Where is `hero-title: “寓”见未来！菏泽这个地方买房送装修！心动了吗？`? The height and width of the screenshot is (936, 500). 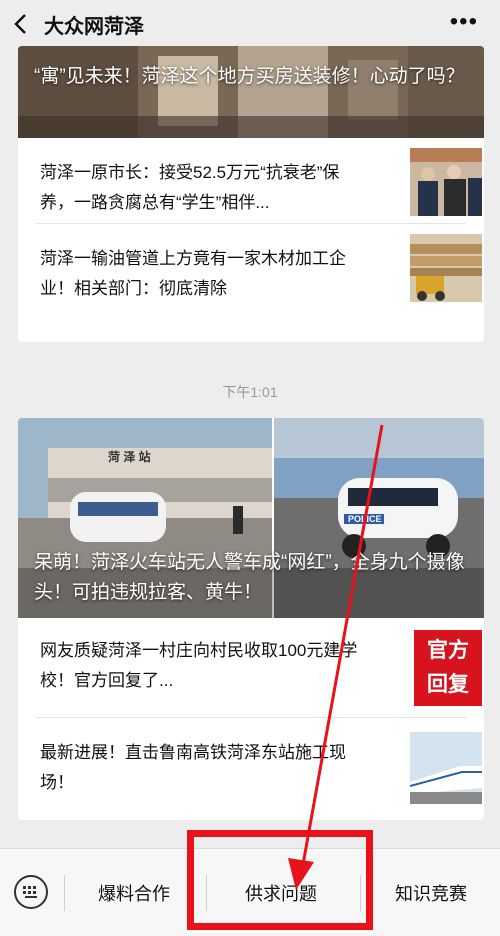
hero-title: “寓”见未来！菏泽这个地方买房送装修！心动了吗？ is located at coordinates (249, 76).